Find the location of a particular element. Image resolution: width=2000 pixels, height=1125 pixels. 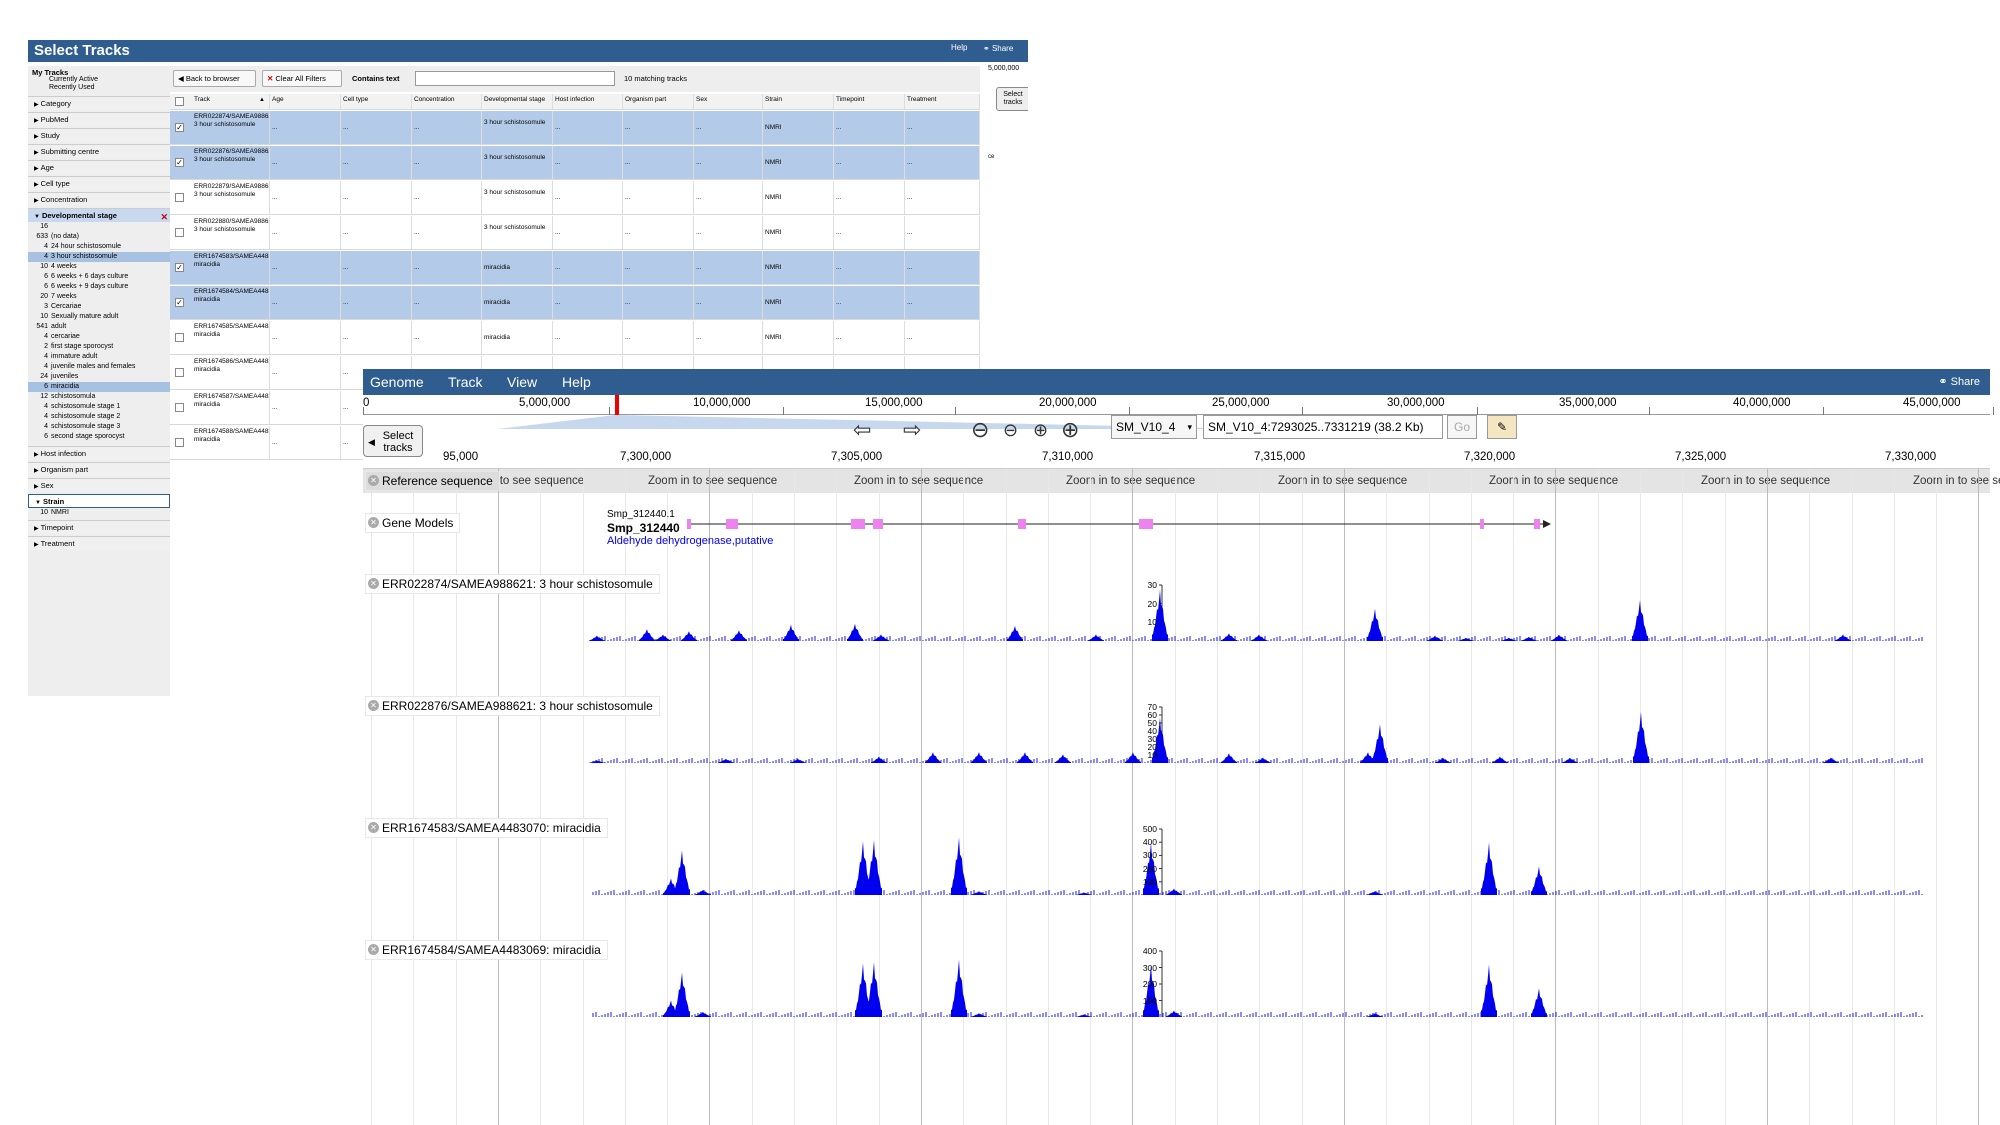

pan-left-icon: ⇦ is located at coordinates (862, 430).